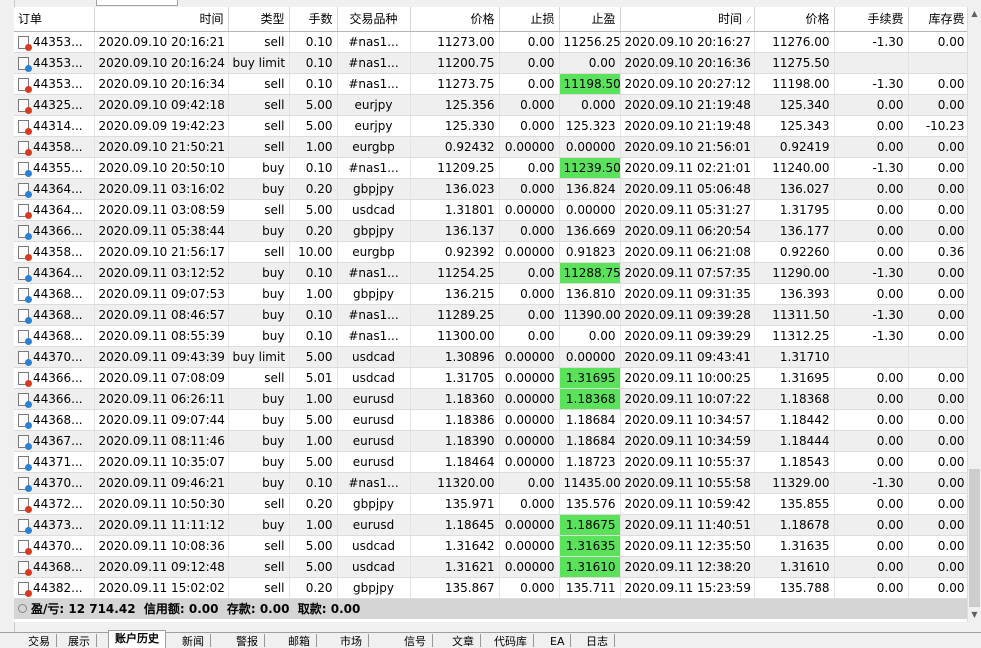 This screenshot has height=648, width=981. Describe the element at coordinates (299, 640) in the screenshot. I see `tab-5: 邮箱` at that location.